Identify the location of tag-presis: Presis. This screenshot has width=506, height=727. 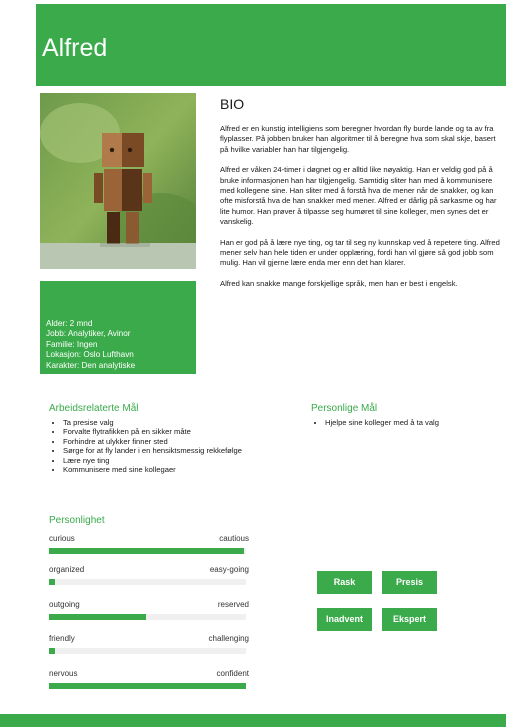
(409, 582).